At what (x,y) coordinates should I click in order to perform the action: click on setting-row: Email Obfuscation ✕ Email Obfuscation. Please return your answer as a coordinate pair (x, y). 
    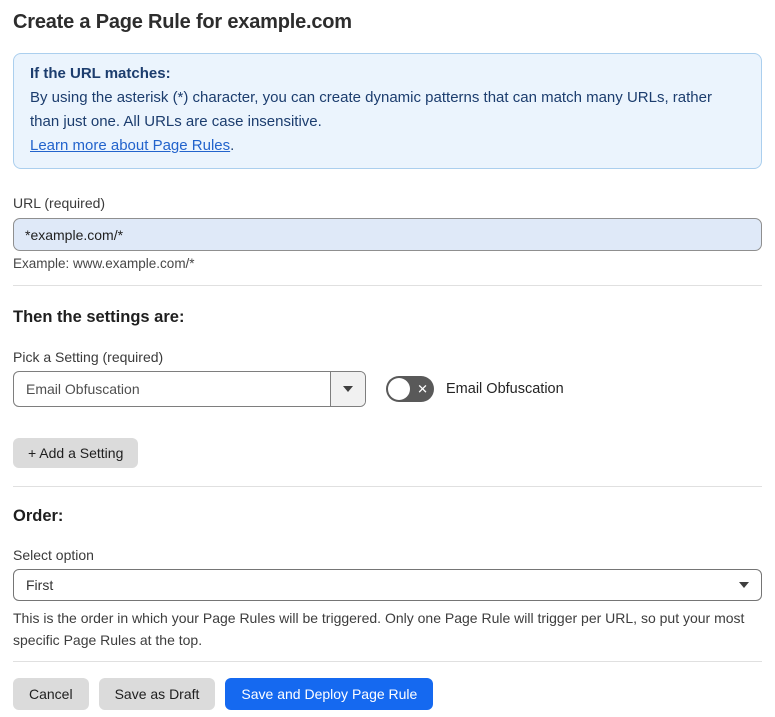
    Looking at the image, I should click on (387, 389).